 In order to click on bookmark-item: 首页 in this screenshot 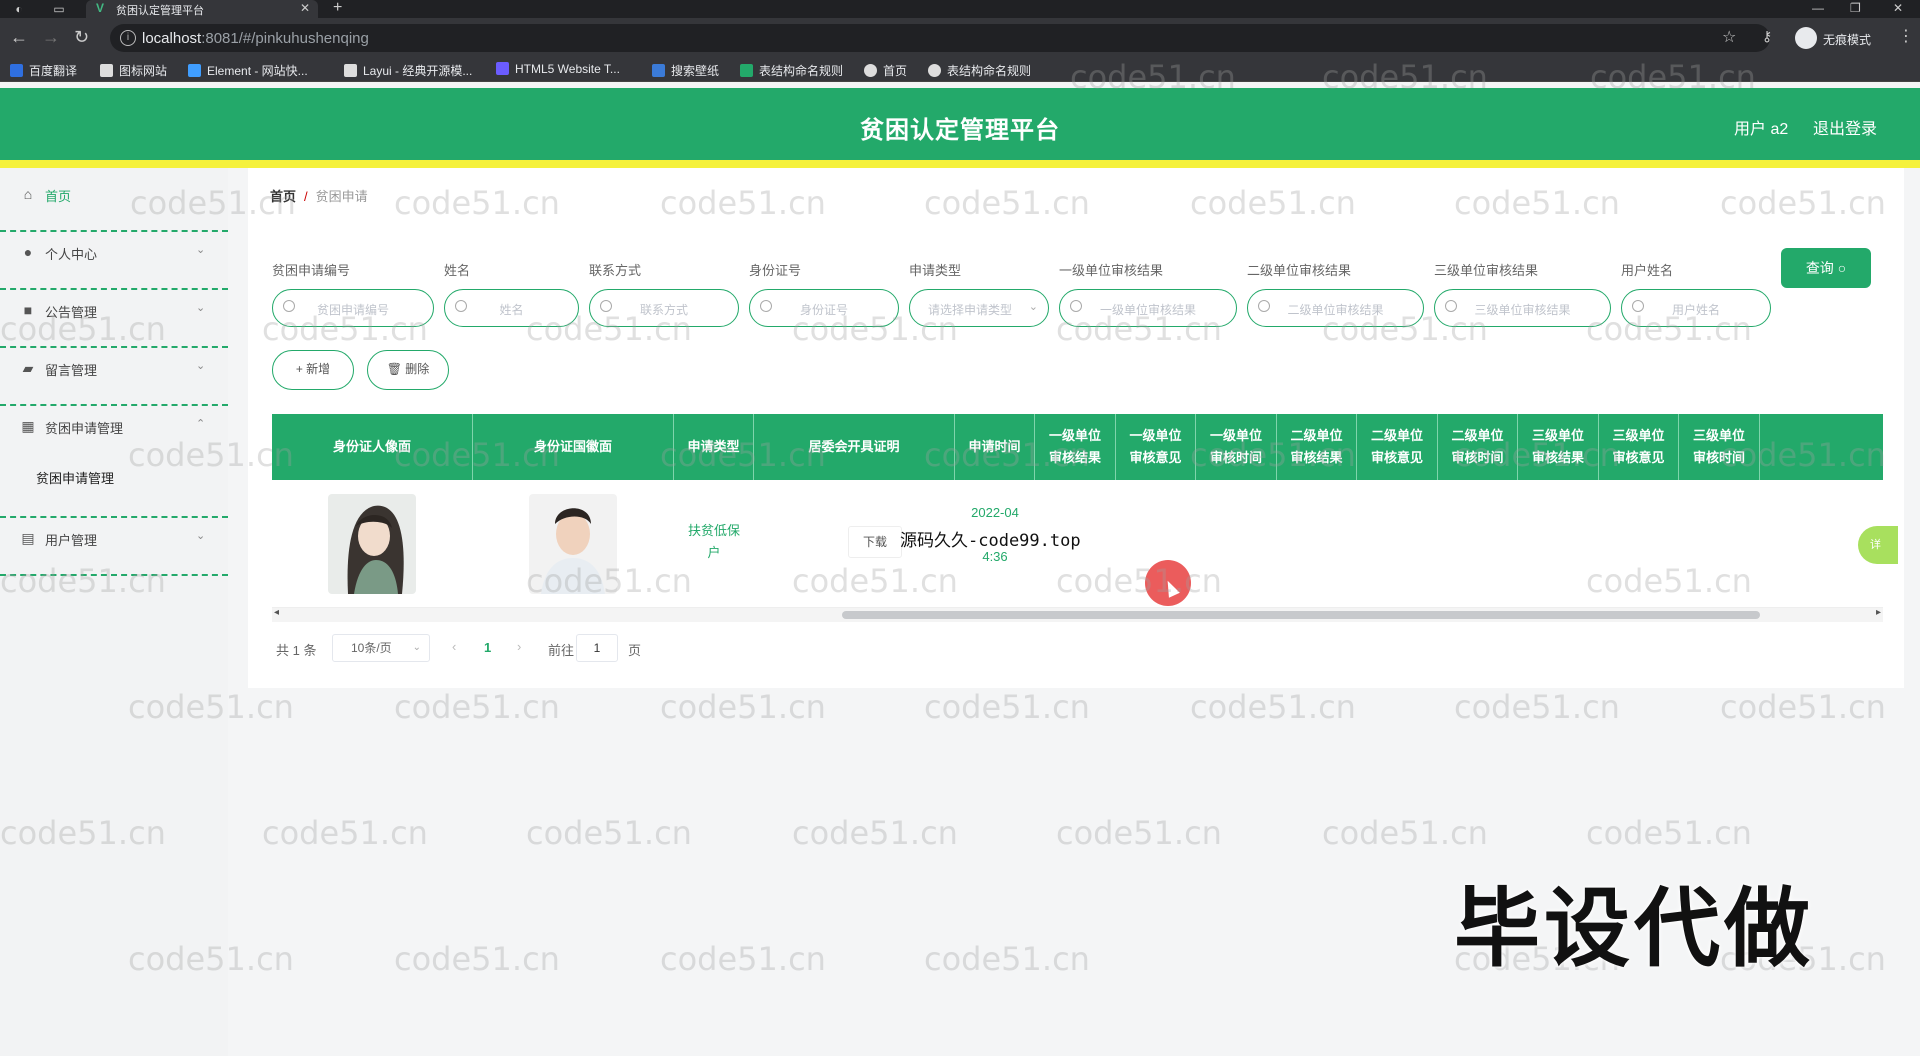, I will do `click(885, 70)`.